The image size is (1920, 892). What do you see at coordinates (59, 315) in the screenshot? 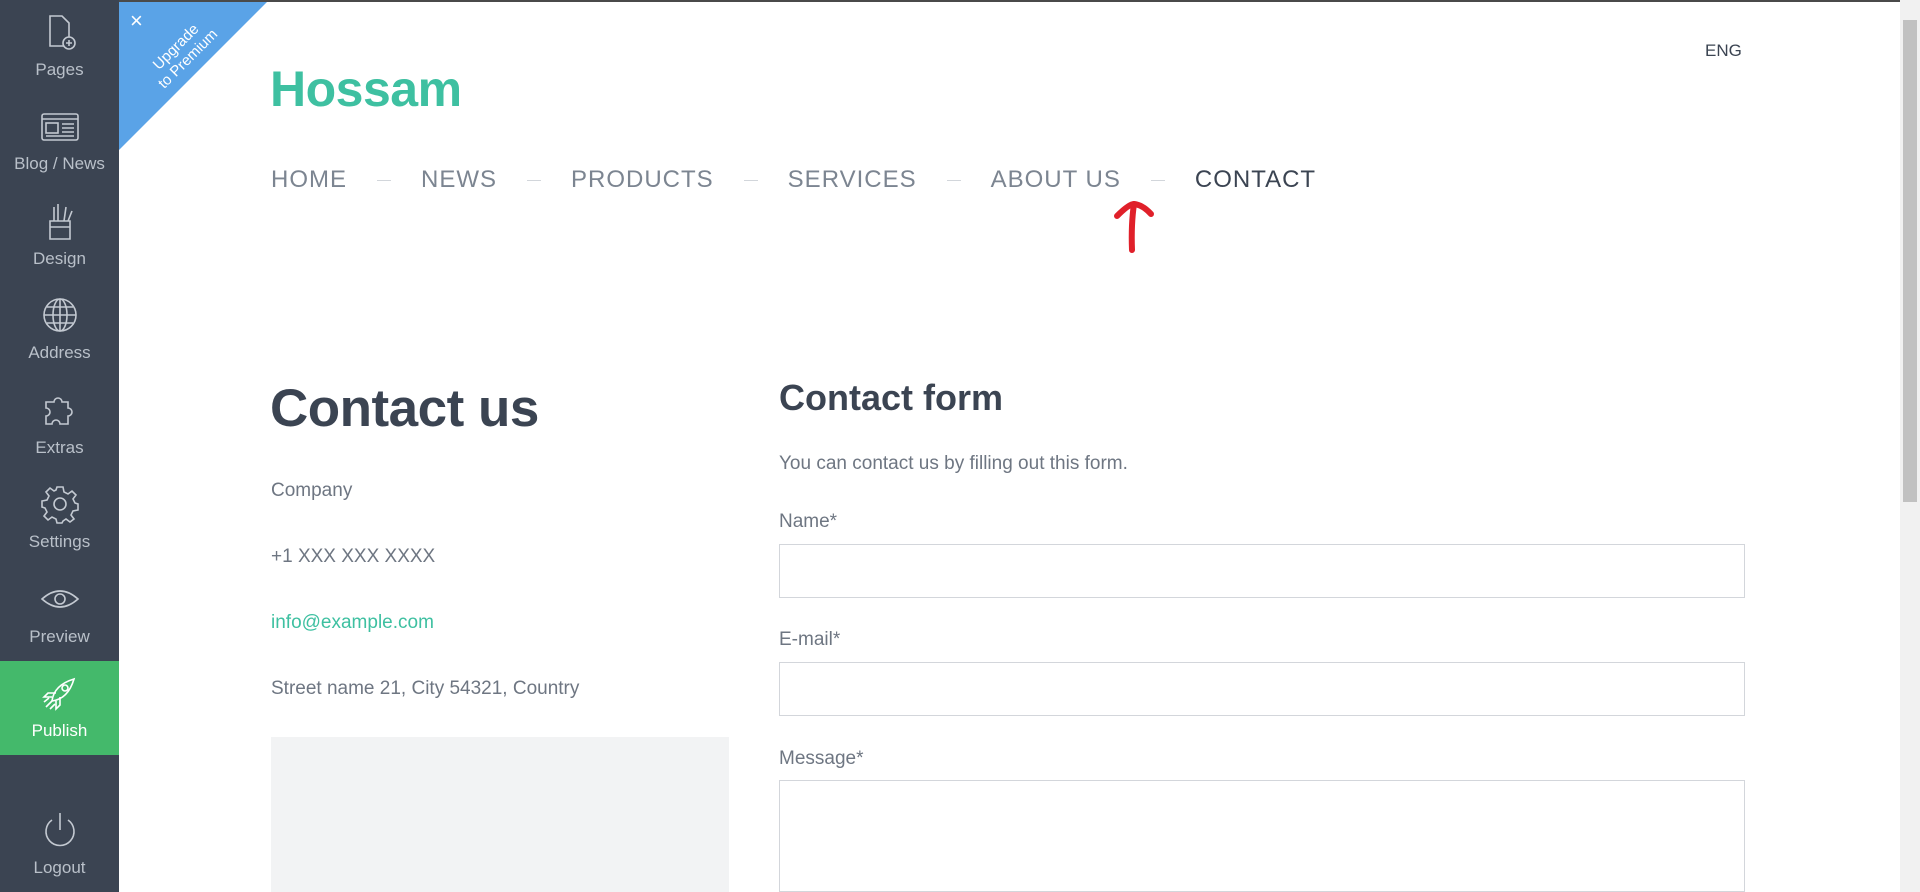
I see `globe-icon` at bounding box center [59, 315].